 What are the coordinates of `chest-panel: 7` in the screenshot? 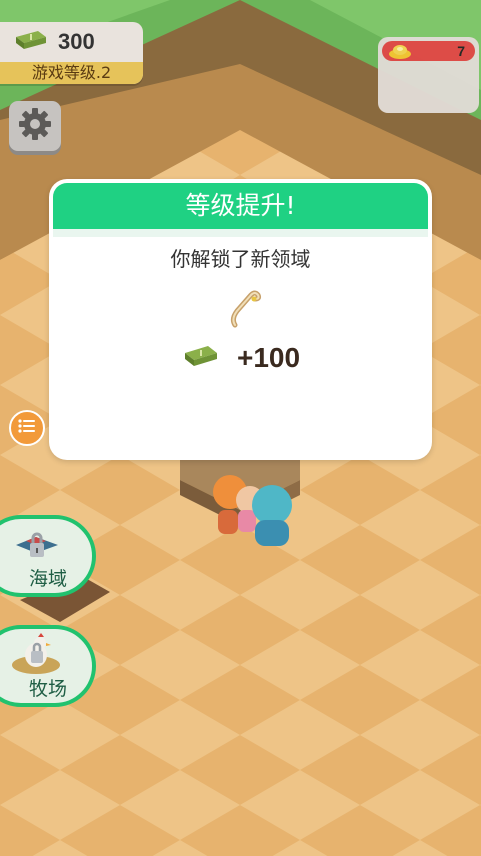 It's located at (428, 75).